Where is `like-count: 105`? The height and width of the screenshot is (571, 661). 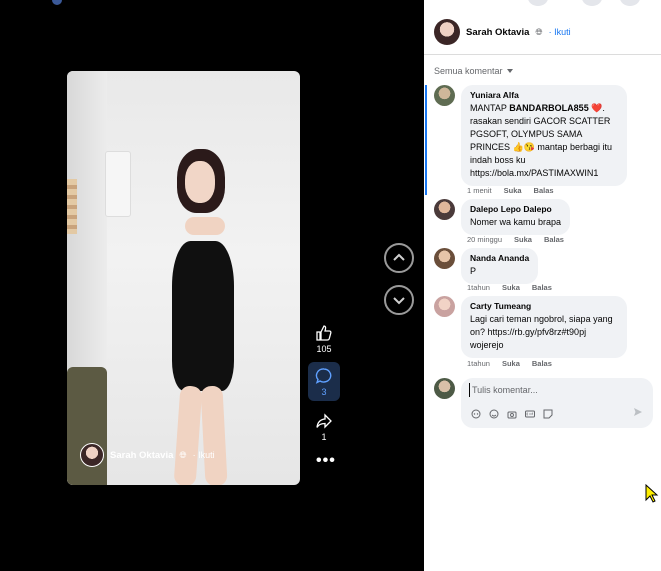
like-count: 105 is located at coordinates (324, 349).